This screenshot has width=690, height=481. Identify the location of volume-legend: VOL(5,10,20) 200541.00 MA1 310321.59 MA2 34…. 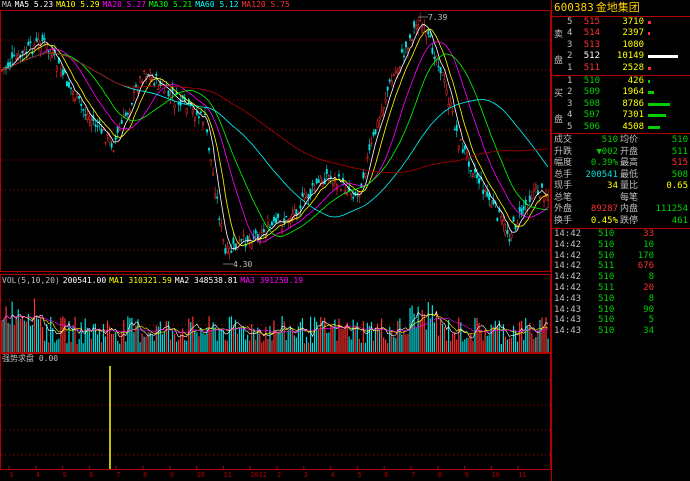
(154, 281).